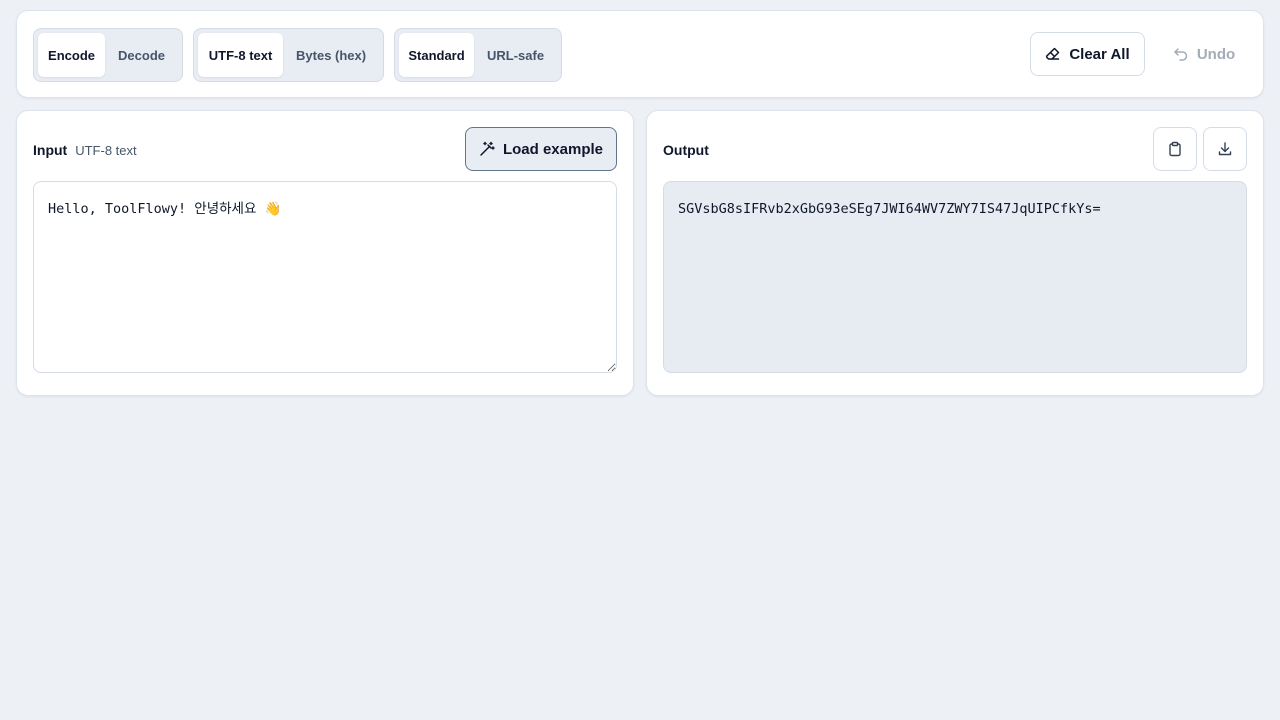 The image size is (1280, 720). I want to click on load-example-button: Load example, so click(541, 149).